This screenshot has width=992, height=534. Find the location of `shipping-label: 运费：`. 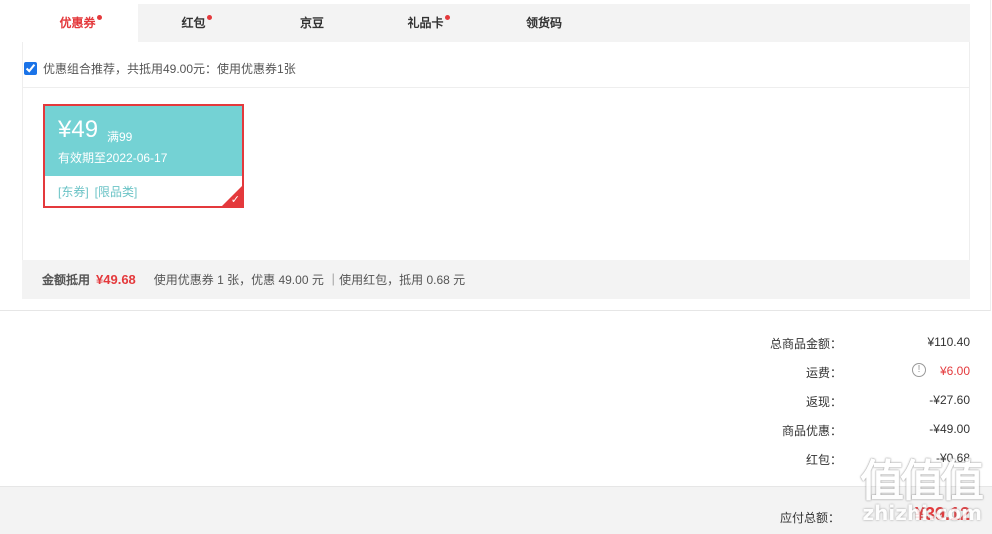

shipping-label: 运费： is located at coordinates (824, 372).